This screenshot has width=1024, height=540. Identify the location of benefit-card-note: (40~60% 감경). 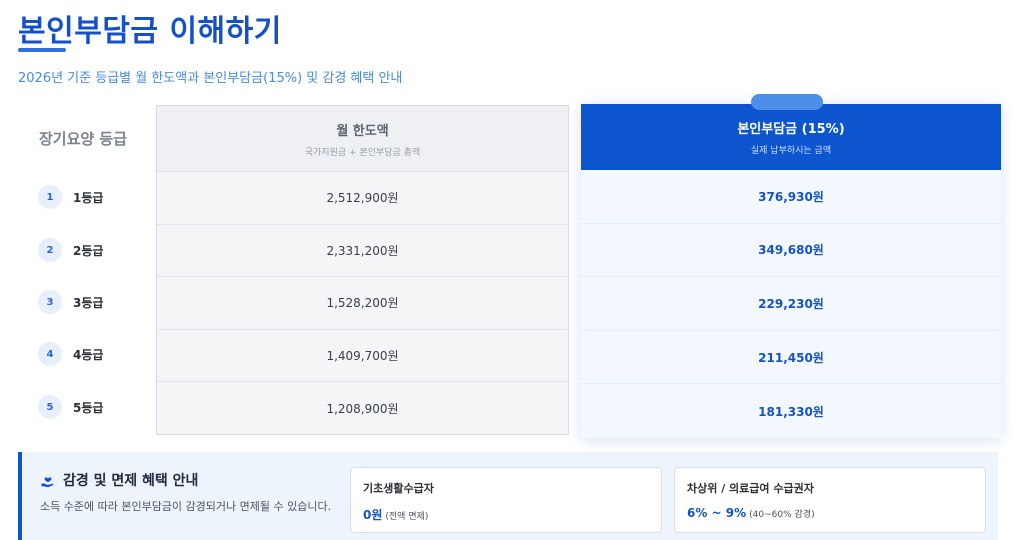
(782, 515).